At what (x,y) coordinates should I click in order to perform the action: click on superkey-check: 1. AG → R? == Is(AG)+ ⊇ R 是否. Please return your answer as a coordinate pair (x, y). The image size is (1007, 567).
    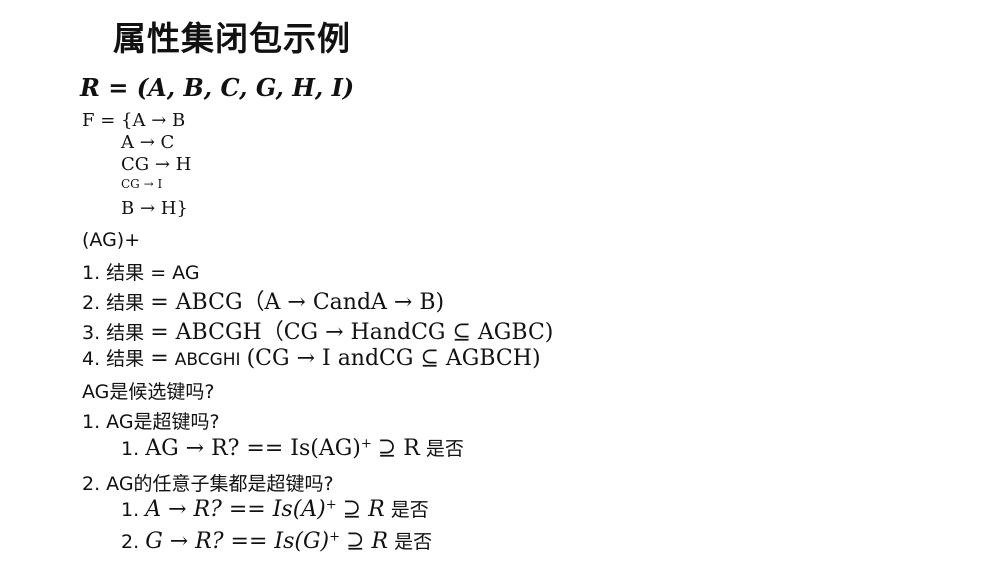
    Looking at the image, I should click on (292, 447).